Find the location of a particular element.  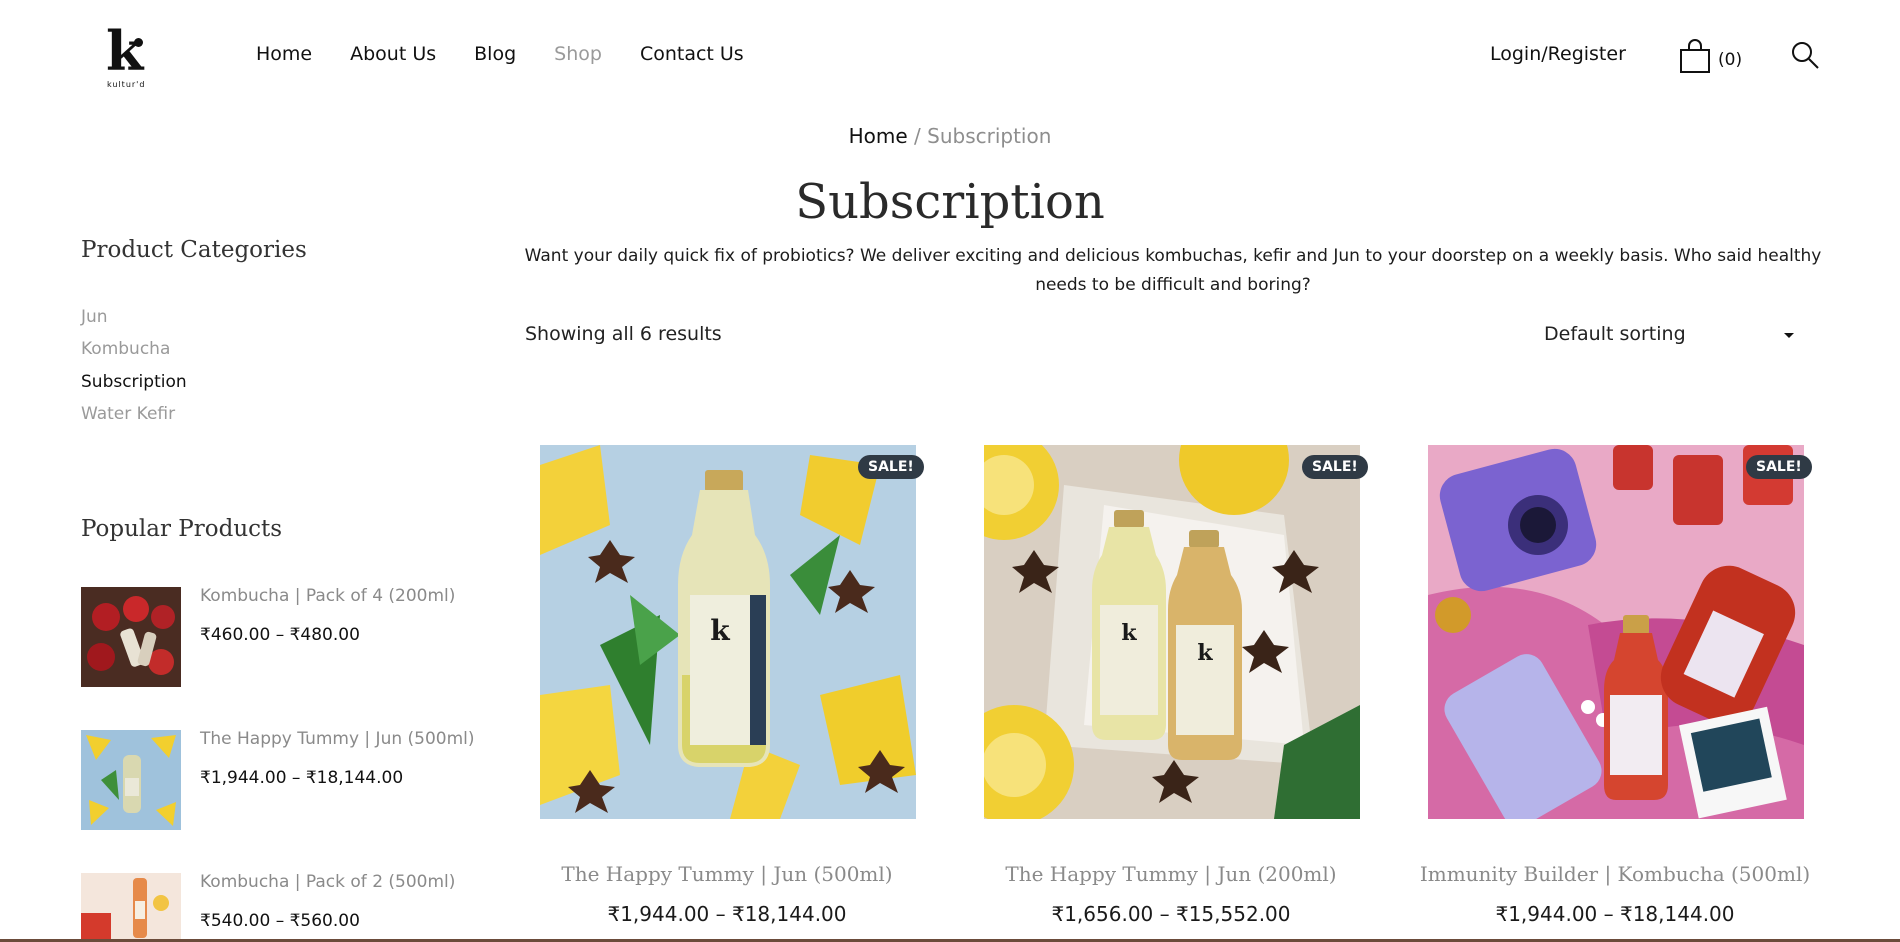

nav-home: Home is located at coordinates (284, 54).